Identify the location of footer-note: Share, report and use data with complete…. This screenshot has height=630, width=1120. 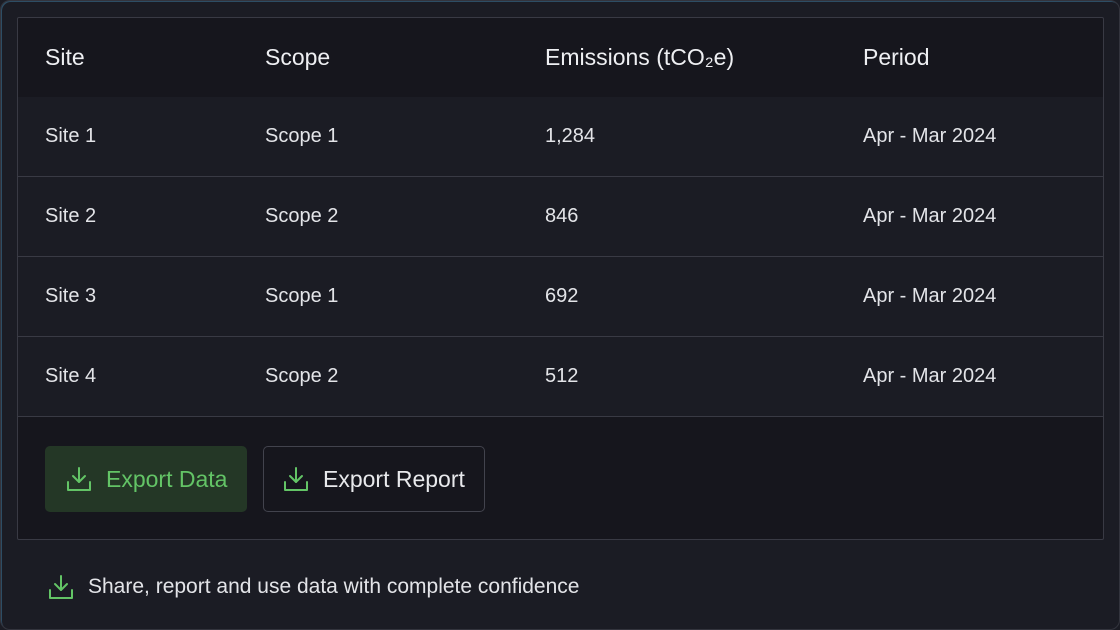
(313, 587).